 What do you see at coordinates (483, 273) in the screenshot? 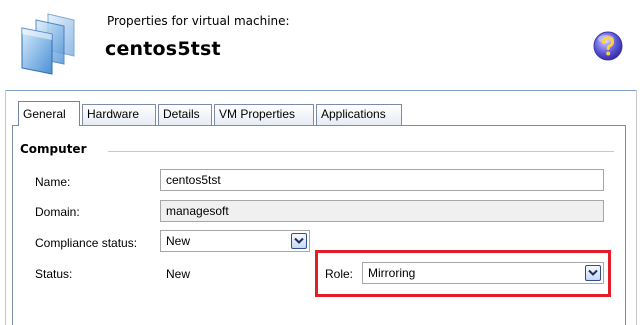
I see `role-select: Mirroring` at bounding box center [483, 273].